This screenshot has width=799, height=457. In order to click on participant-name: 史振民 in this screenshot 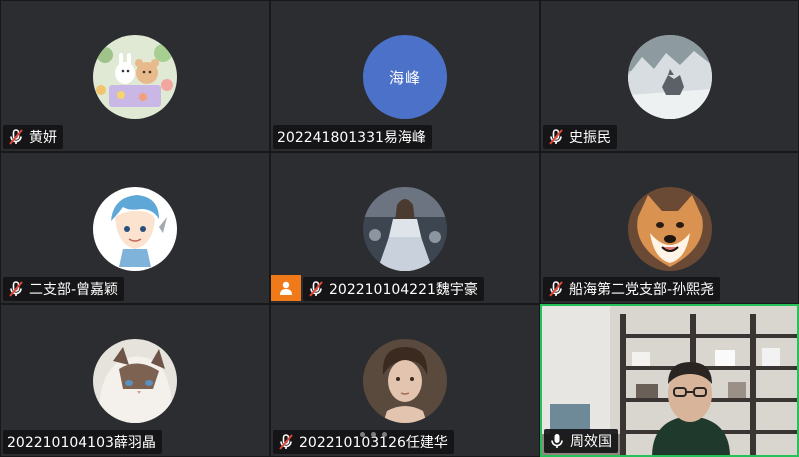, I will do `click(590, 138)`.